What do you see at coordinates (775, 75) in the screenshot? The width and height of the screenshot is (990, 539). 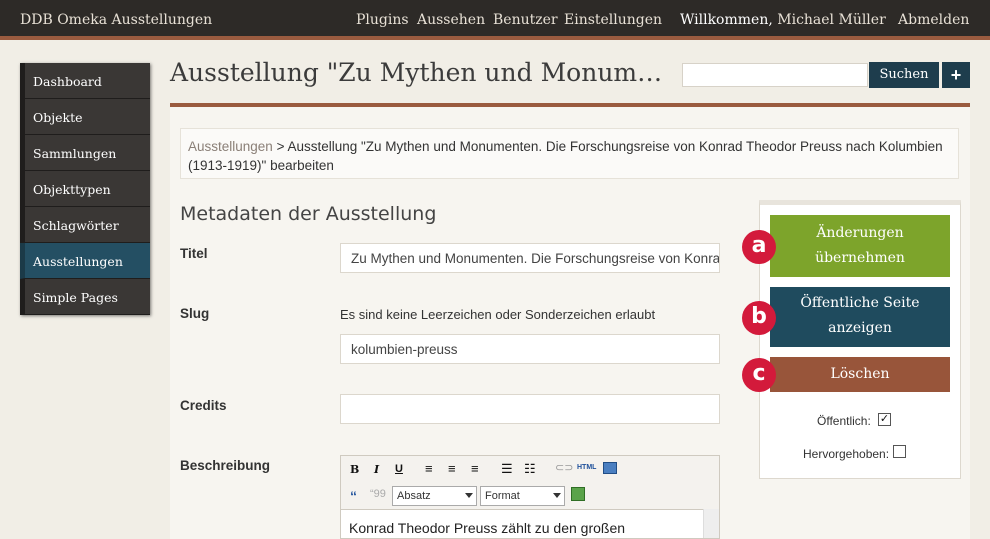 I see `search-input` at bounding box center [775, 75].